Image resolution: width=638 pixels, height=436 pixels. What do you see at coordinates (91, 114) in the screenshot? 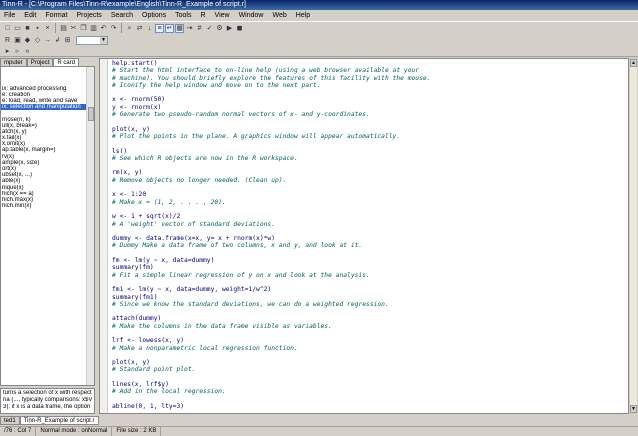
I see `scrollbar-thumb` at bounding box center [91, 114].